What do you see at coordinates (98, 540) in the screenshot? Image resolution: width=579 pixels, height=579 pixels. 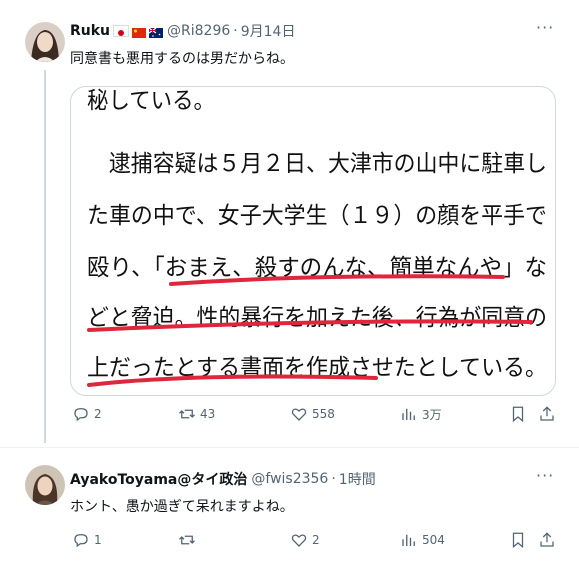 I see `reply-count: 1` at bounding box center [98, 540].